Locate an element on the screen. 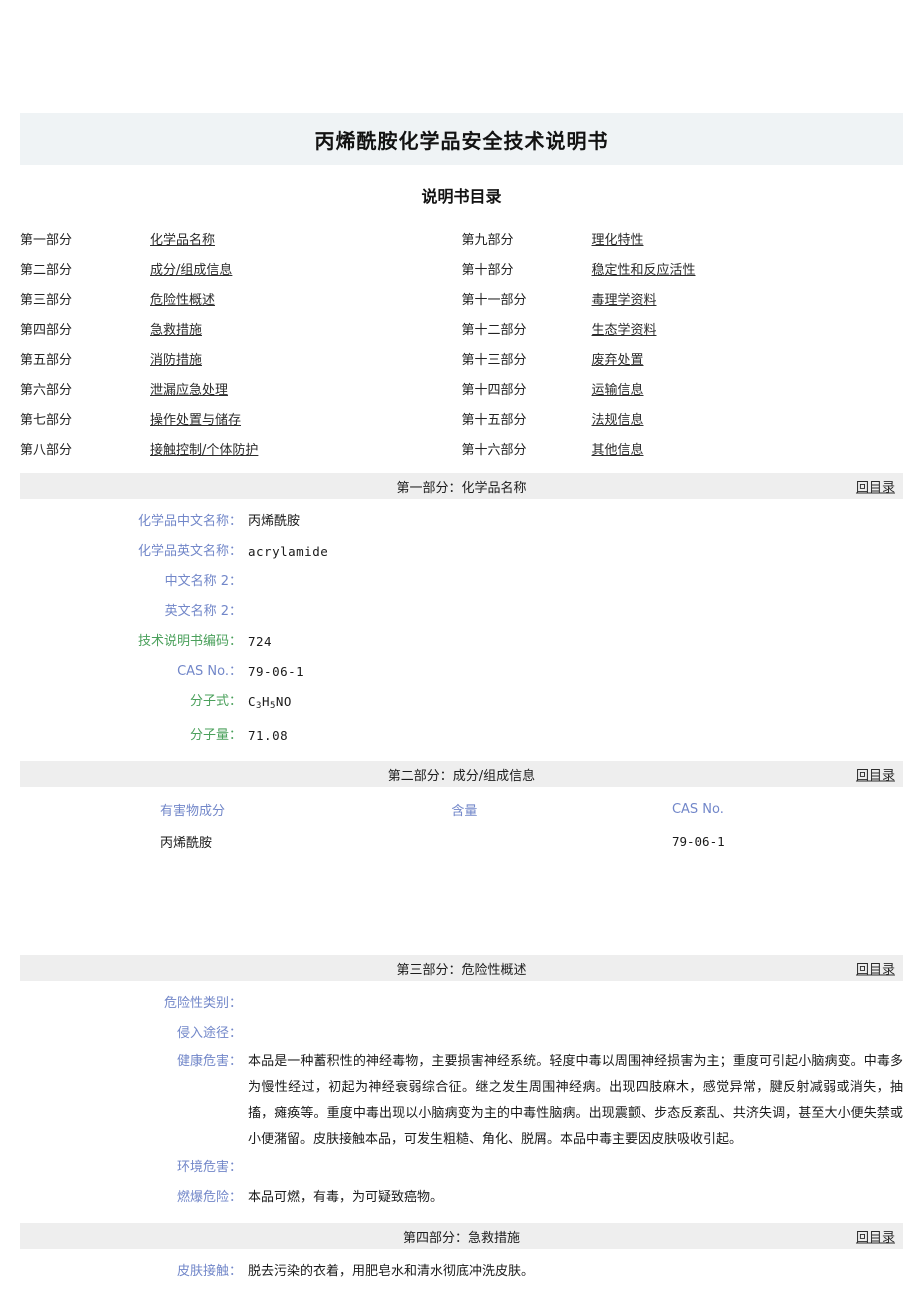  toc-part-number: 第十六部分 is located at coordinates (494, 450).